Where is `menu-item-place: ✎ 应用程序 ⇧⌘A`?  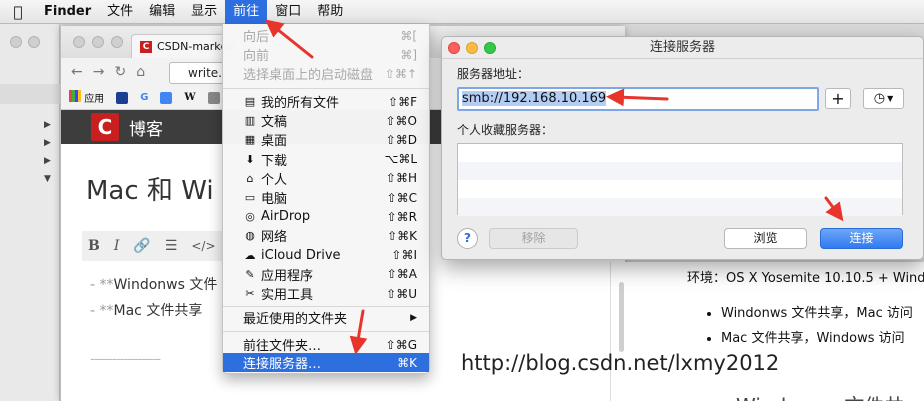
menu-item-place: ✎ 应用程序 ⇧⌘A is located at coordinates (326, 274).